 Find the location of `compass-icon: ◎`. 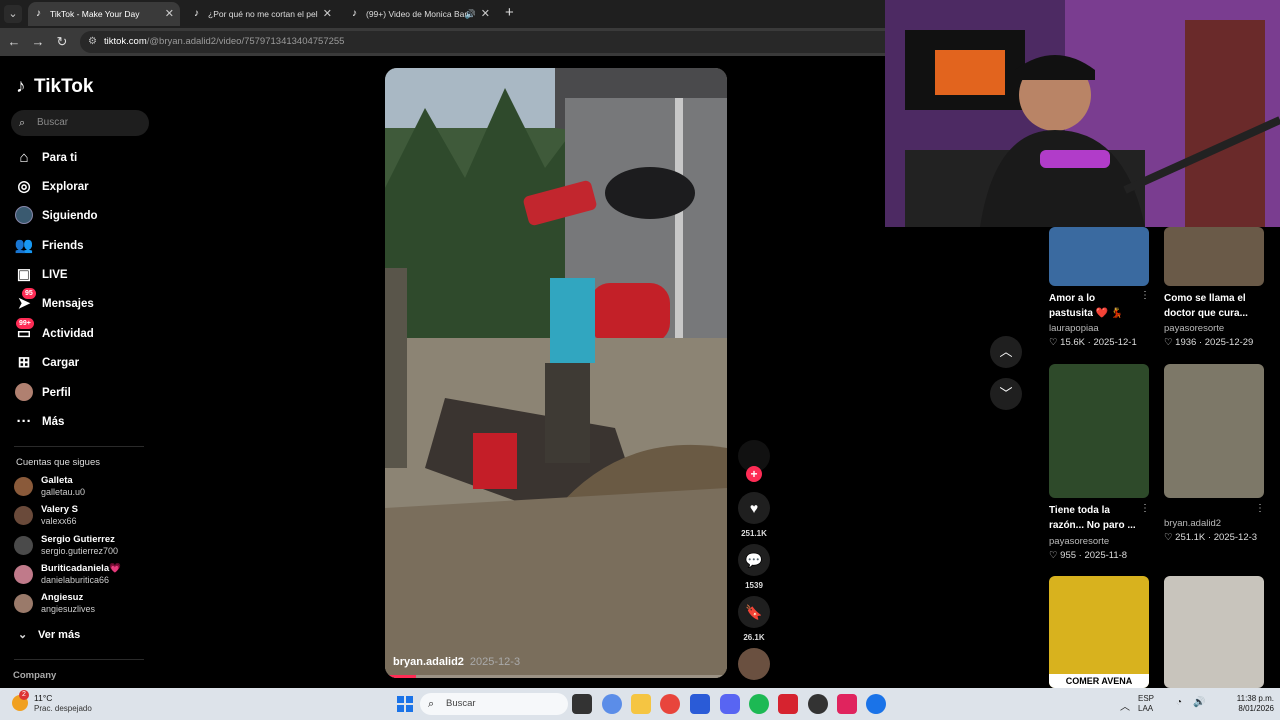

compass-icon: ◎ is located at coordinates (24, 186).